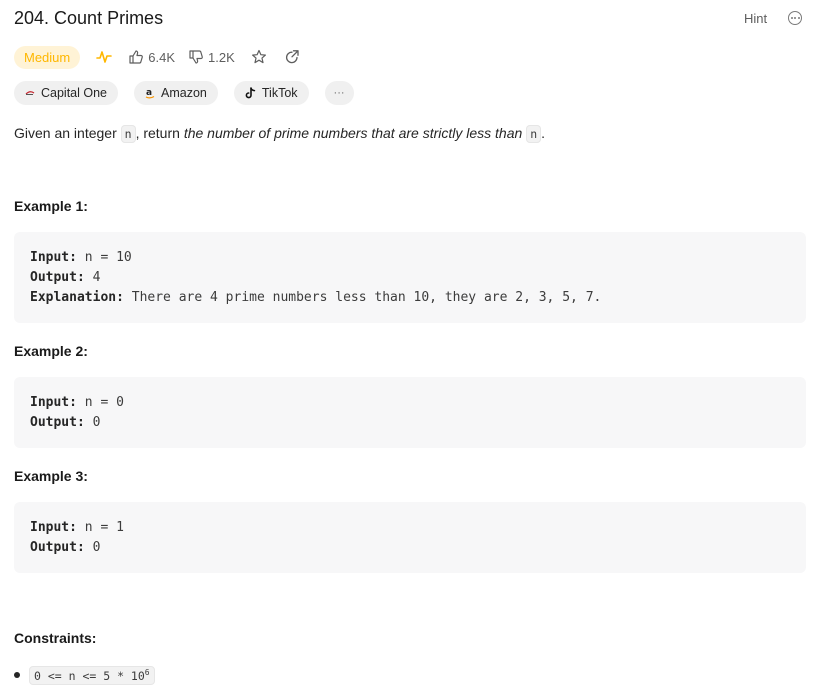 The height and width of the screenshot is (696, 825). I want to click on company-tag-capital-one: Capital One, so click(66, 93).